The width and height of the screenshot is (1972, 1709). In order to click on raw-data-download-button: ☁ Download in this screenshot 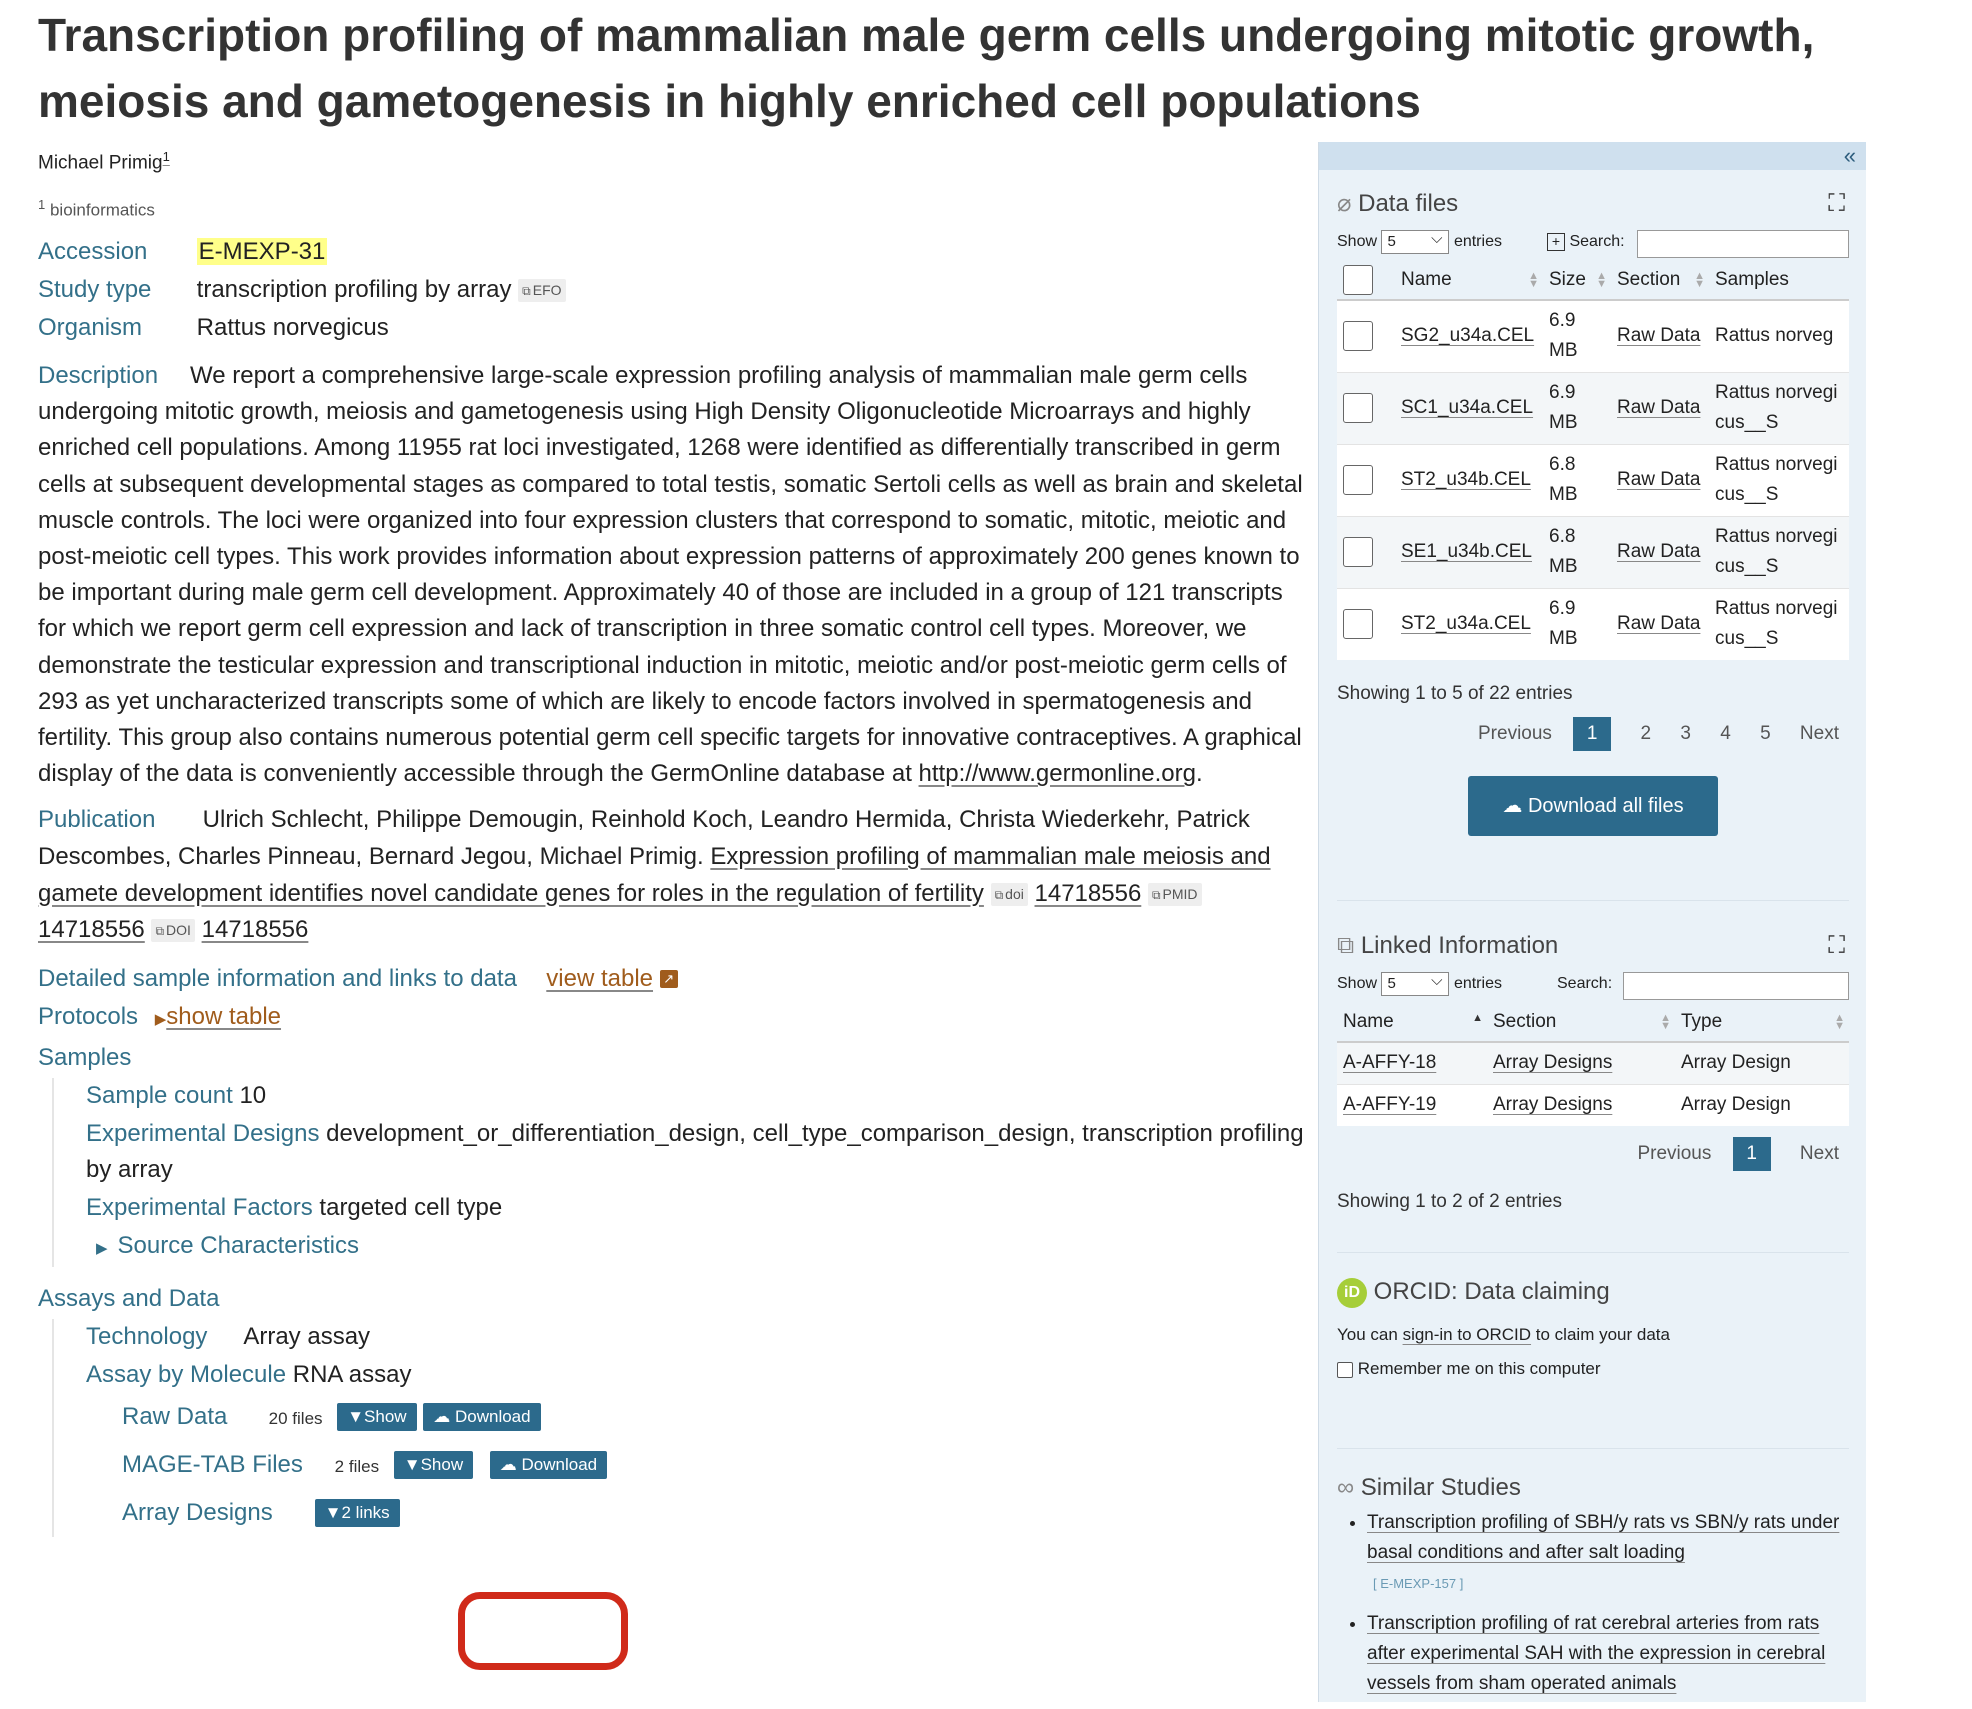, I will do `click(482, 1417)`.